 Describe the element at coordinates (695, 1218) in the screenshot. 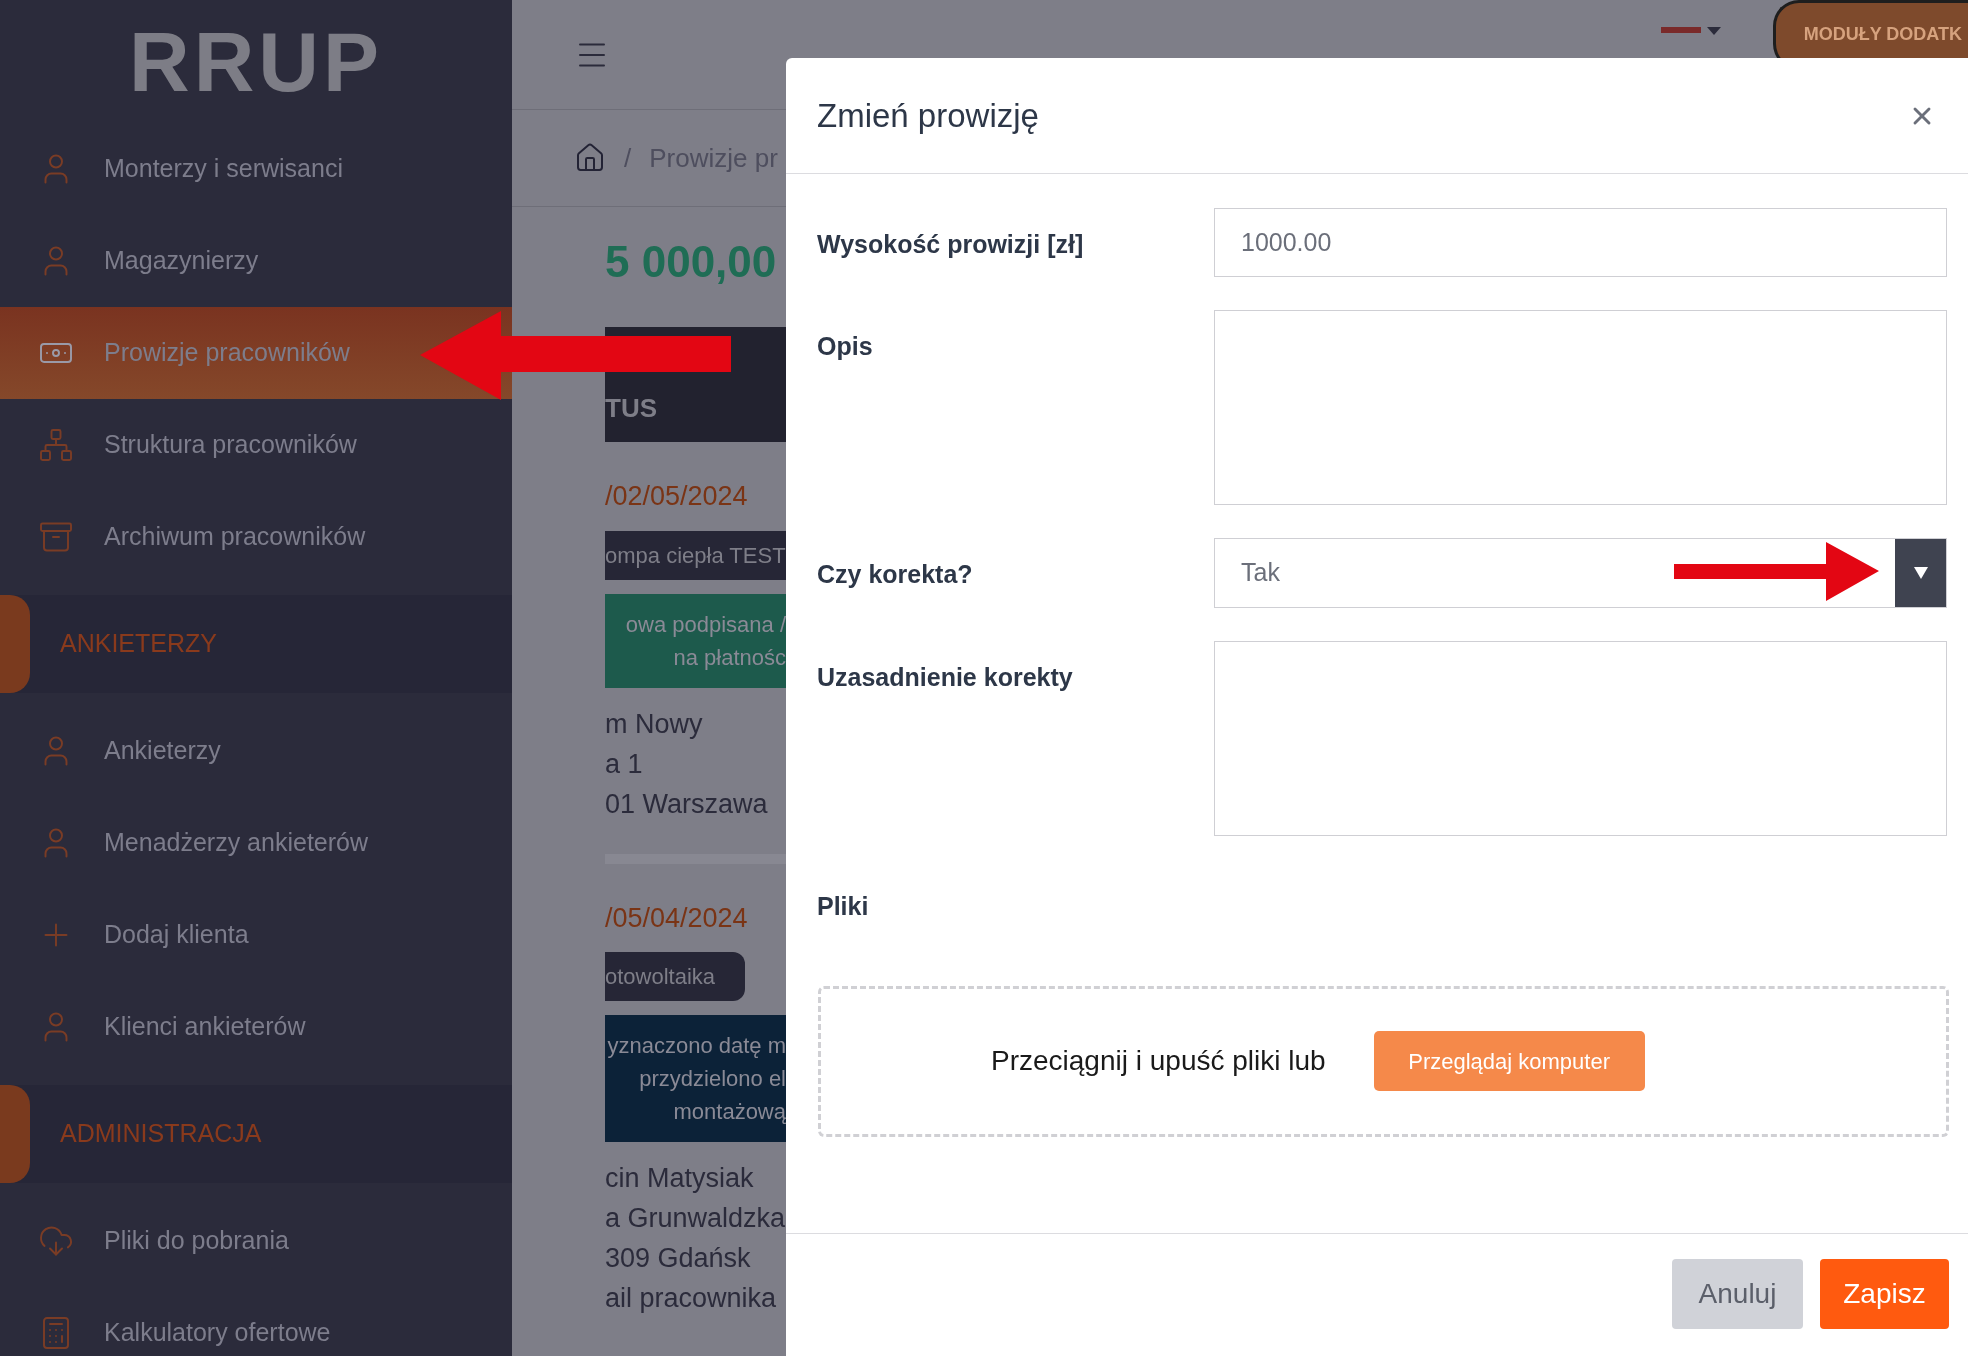

I see `address-line: a Grunwaldzka` at that location.